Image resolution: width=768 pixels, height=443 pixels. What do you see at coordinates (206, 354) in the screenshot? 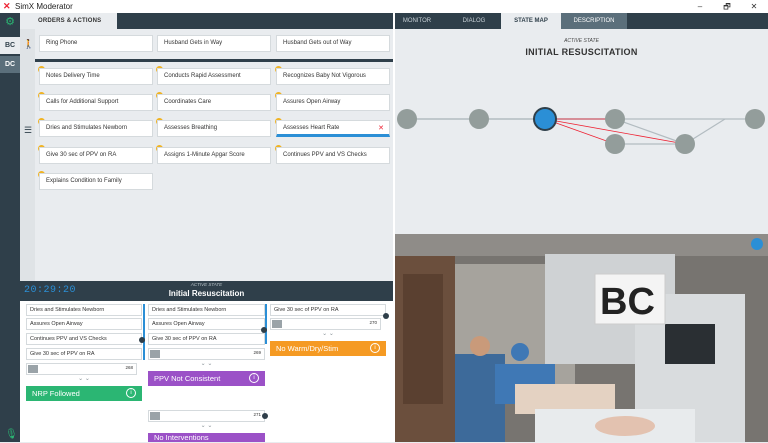
I see `progress-slider: 269` at bounding box center [206, 354].